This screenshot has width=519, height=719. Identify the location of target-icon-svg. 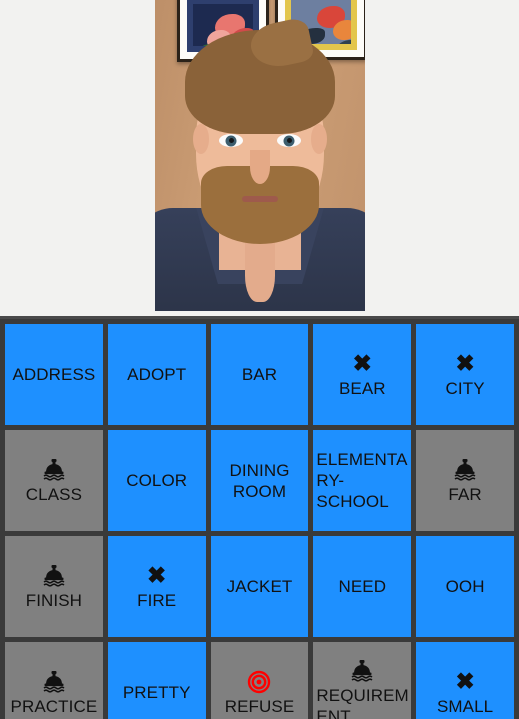
(259, 681).